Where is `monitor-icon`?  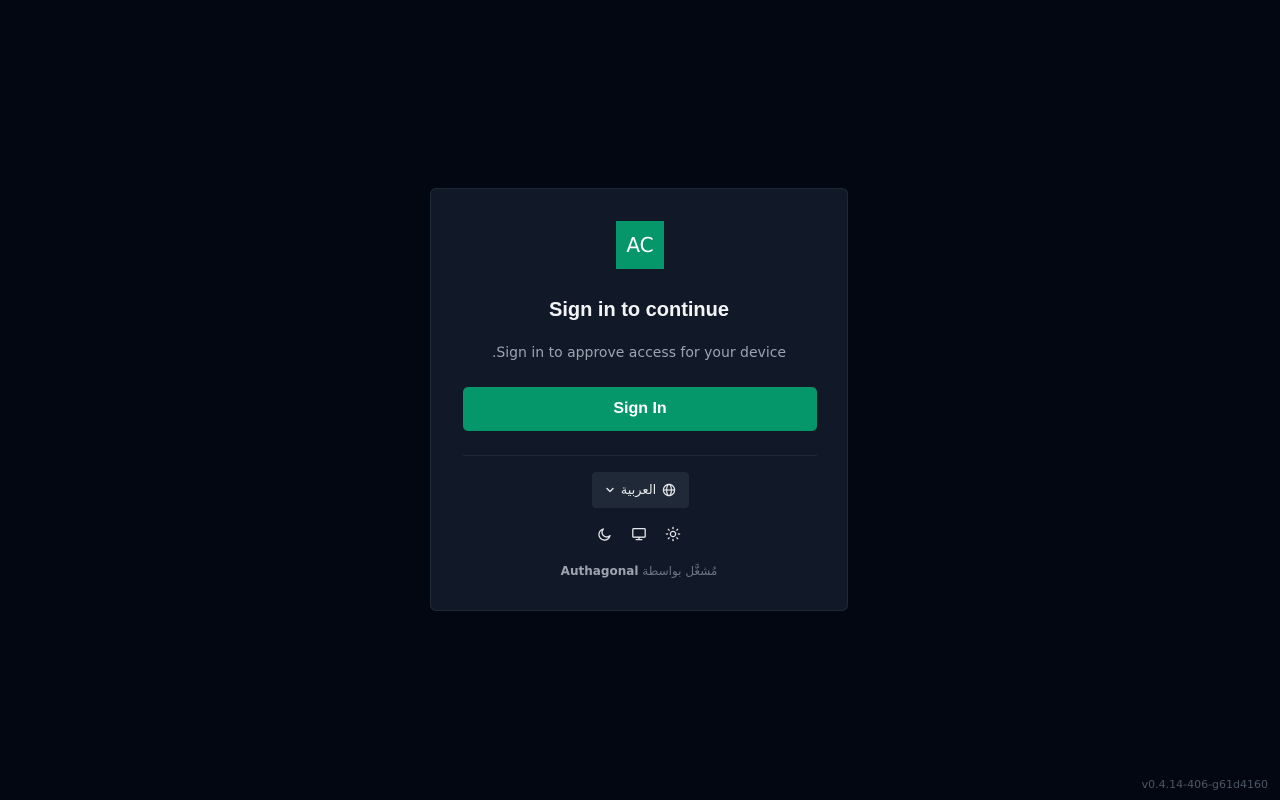
monitor-icon is located at coordinates (639, 536).